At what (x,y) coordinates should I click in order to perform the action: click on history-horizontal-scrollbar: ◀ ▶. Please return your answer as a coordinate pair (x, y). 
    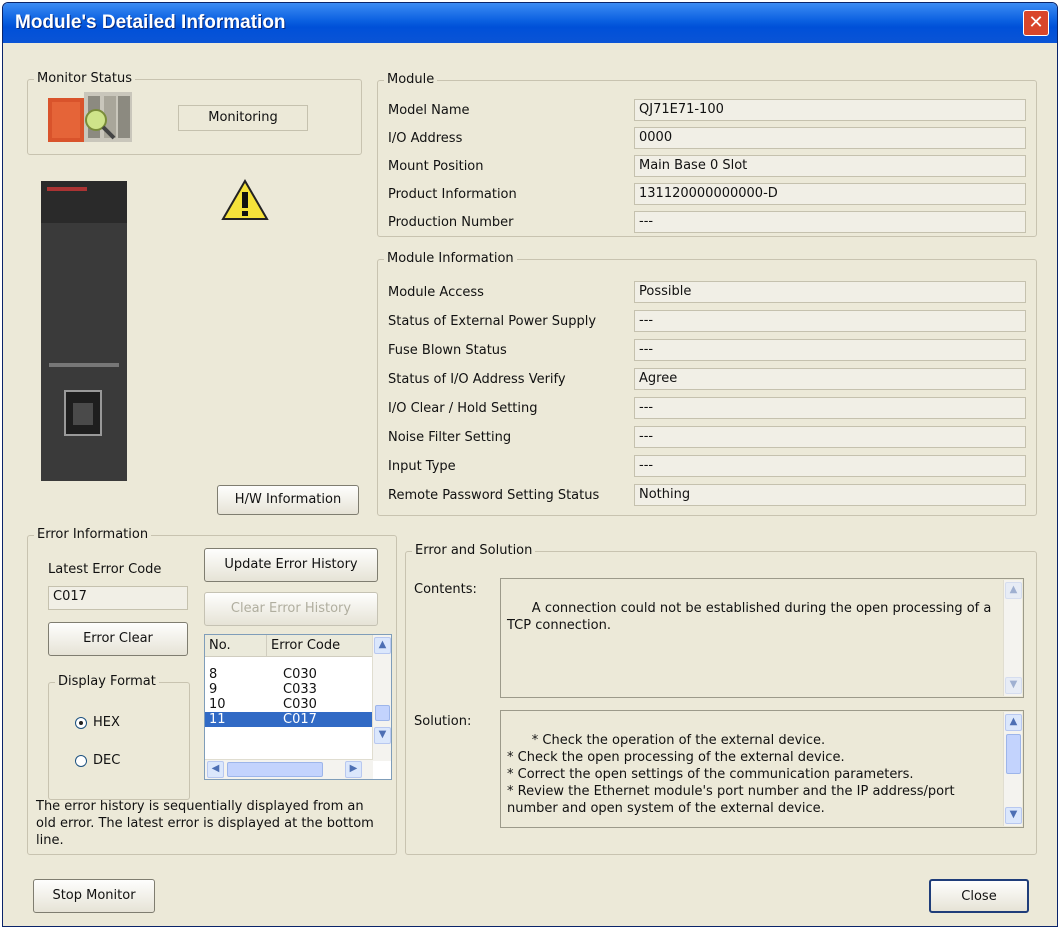
    Looking at the image, I should click on (289, 769).